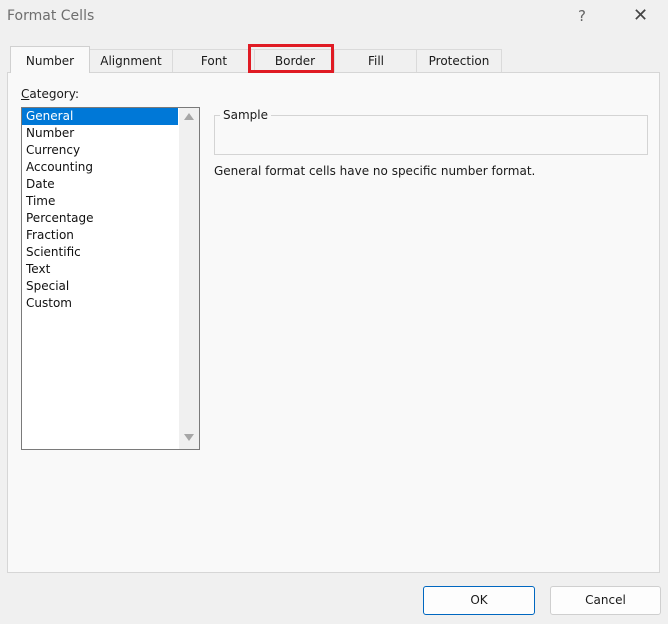 The height and width of the screenshot is (624, 668). I want to click on sample-box, so click(431, 135).